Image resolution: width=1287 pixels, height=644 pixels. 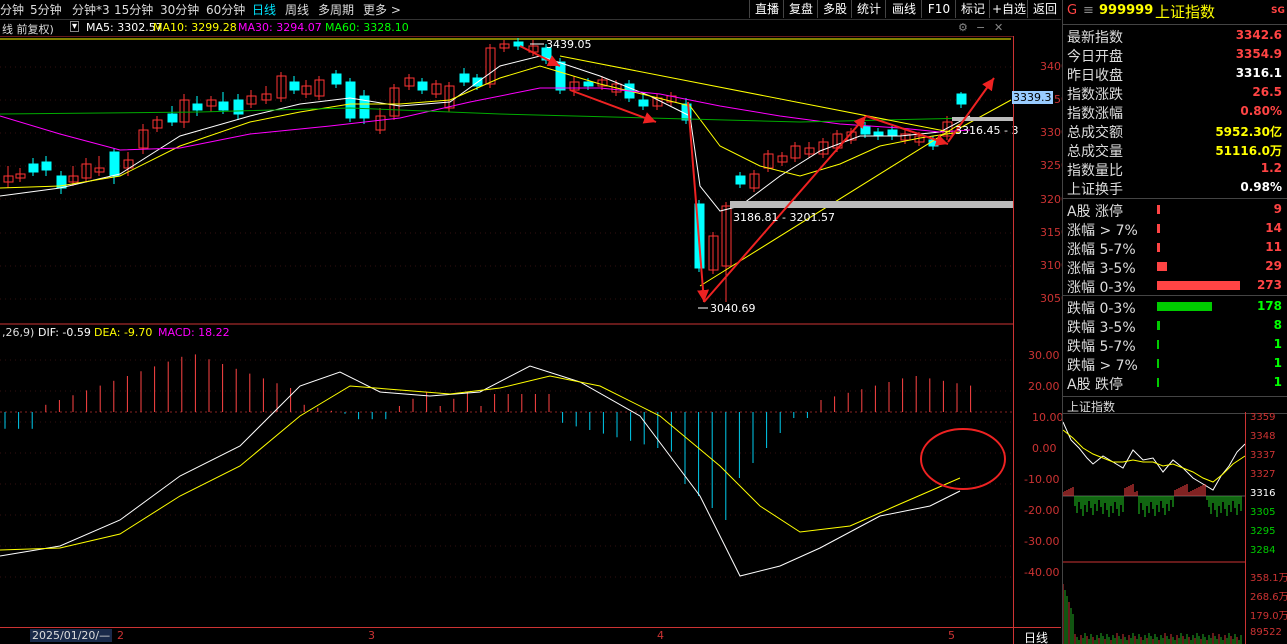 What do you see at coordinates (1175, 169) in the screenshot?
I see `stat-row: 指数量比 1.2` at bounding box center [1175, 169].